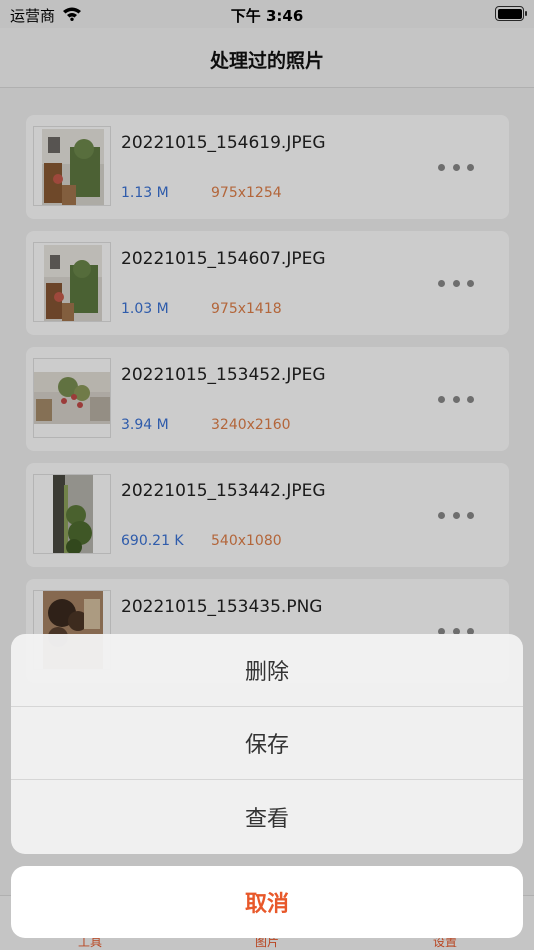 The image size is (534, 950). Describe the element at coordinates (267, 670) in the screenshot. I see `delete-button: 删除` at that location.